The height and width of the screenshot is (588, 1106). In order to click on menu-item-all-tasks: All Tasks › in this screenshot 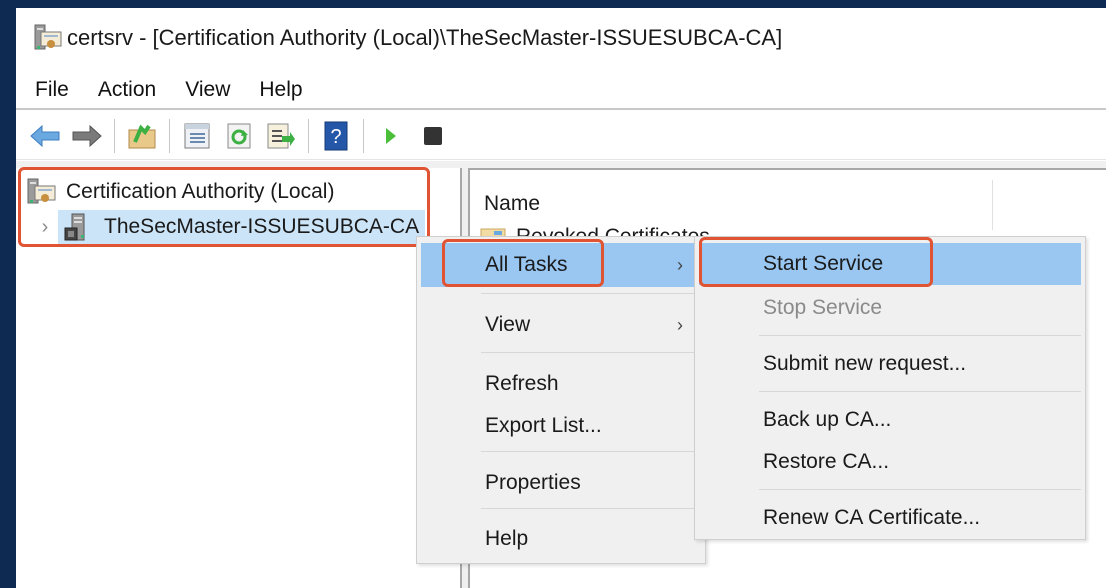, I will do `click(561, 265)`.